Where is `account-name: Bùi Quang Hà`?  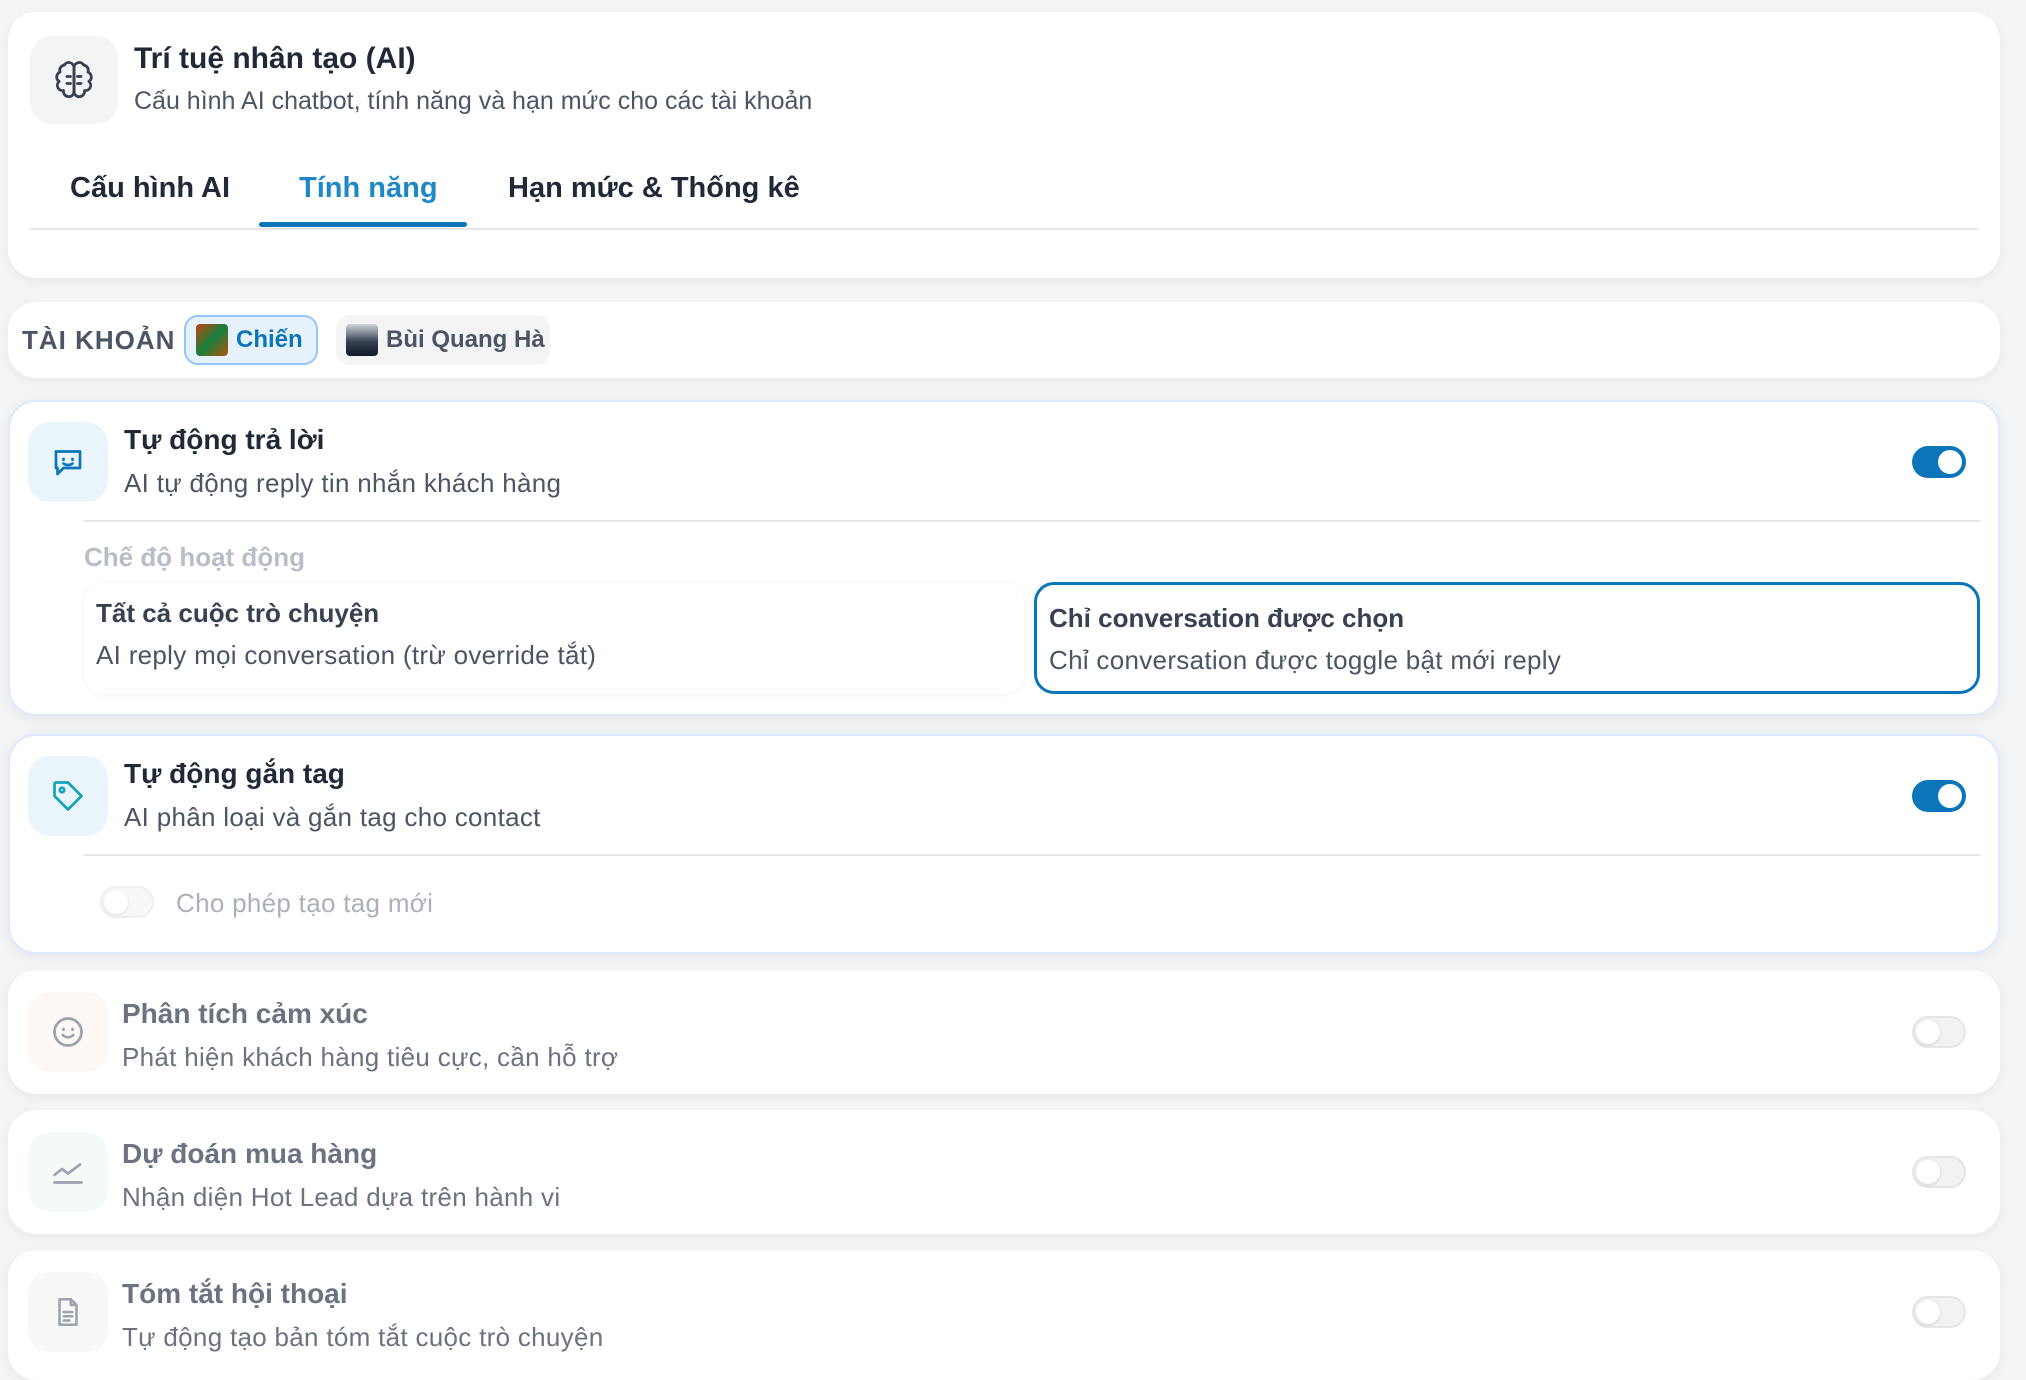 account-name: Bùi Quang Hà is located at coordinates (465, 339).